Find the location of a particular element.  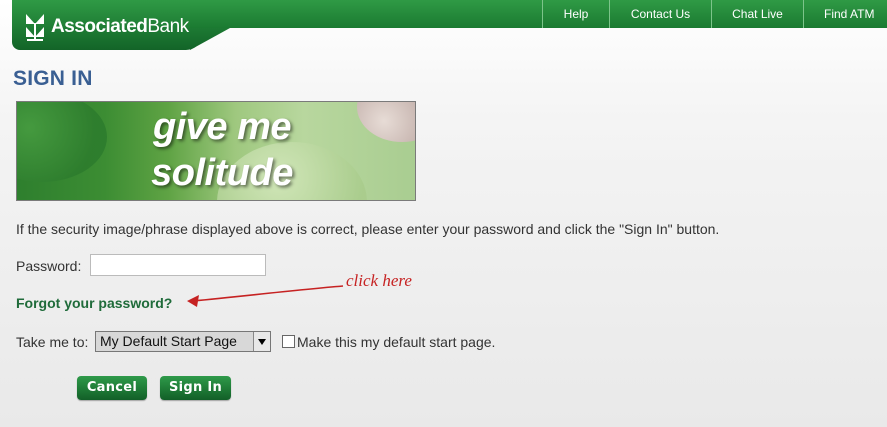

security-phrase-line-1: give me is located at coordinates (222, 127).